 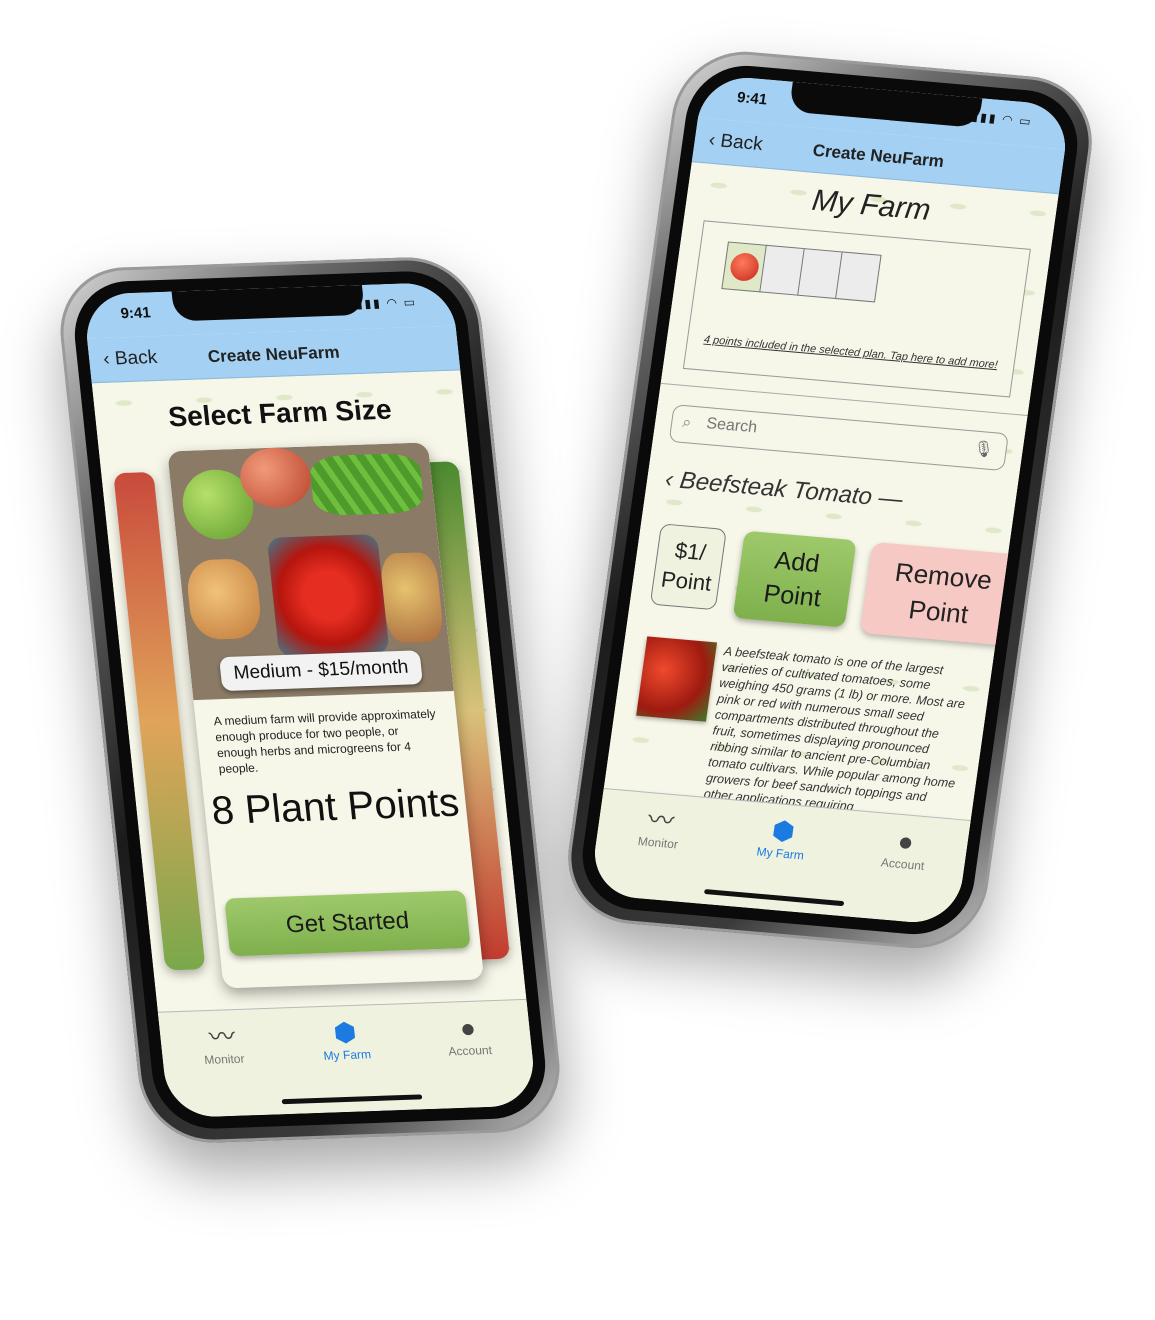 What do you see at coordinates (983, 449) in the screenshot?
I see `microphone-icon: 🎙` at bounding box center [983, 449].